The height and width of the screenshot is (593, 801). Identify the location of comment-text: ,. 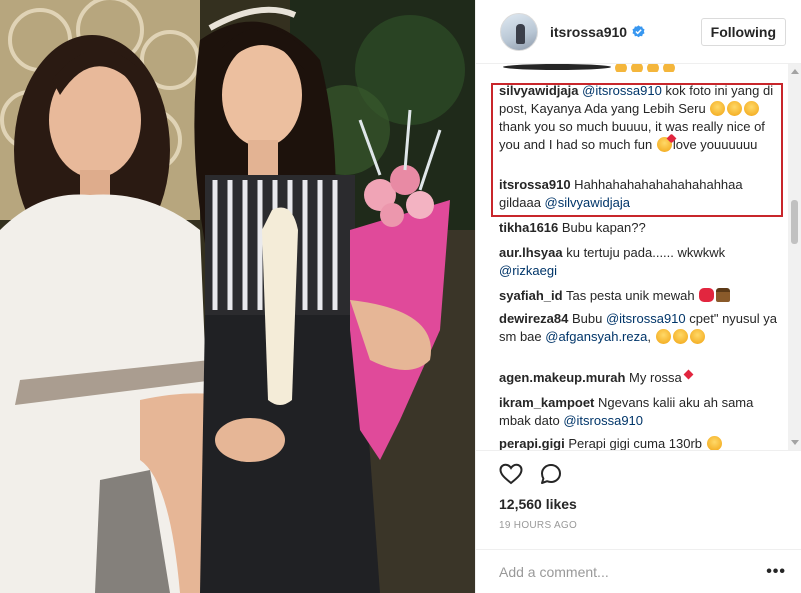
(651, 336).